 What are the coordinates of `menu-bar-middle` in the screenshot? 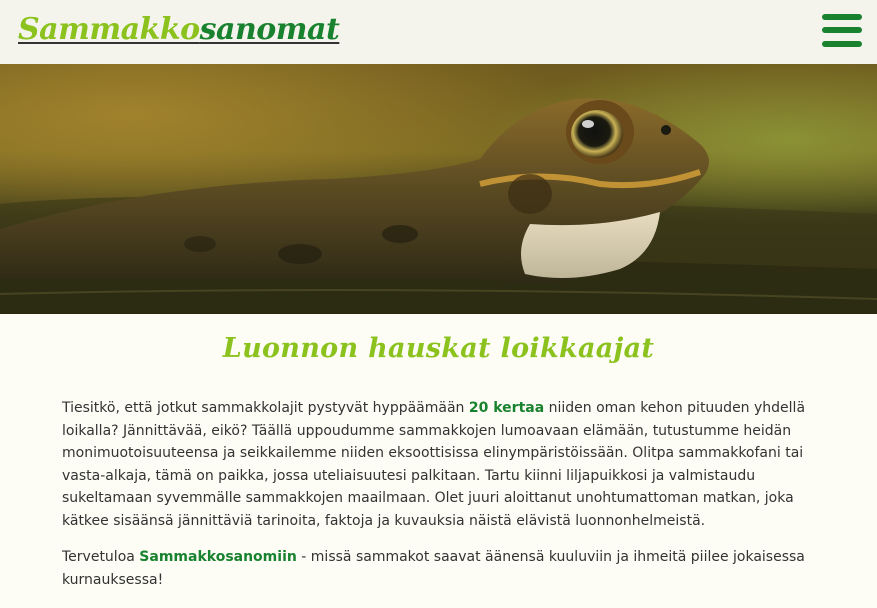 It's located at (842, 30).